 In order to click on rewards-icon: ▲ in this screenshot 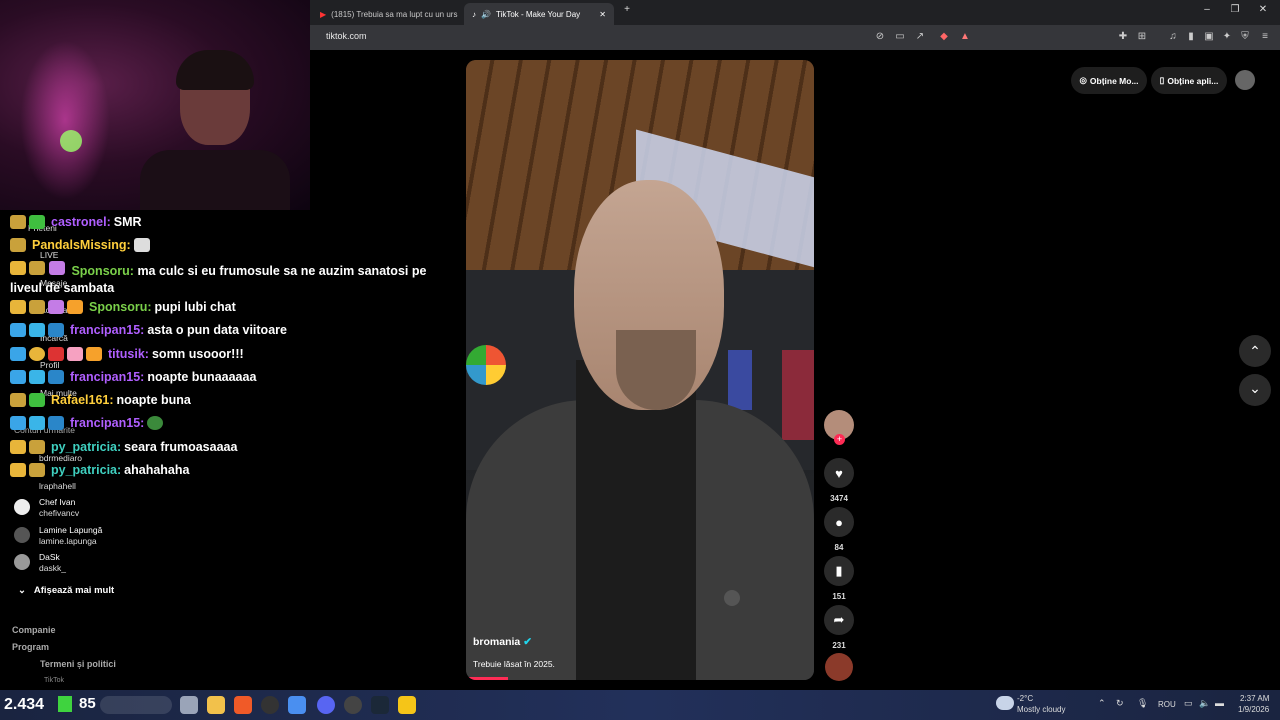, I will do `click(965, 36)`.